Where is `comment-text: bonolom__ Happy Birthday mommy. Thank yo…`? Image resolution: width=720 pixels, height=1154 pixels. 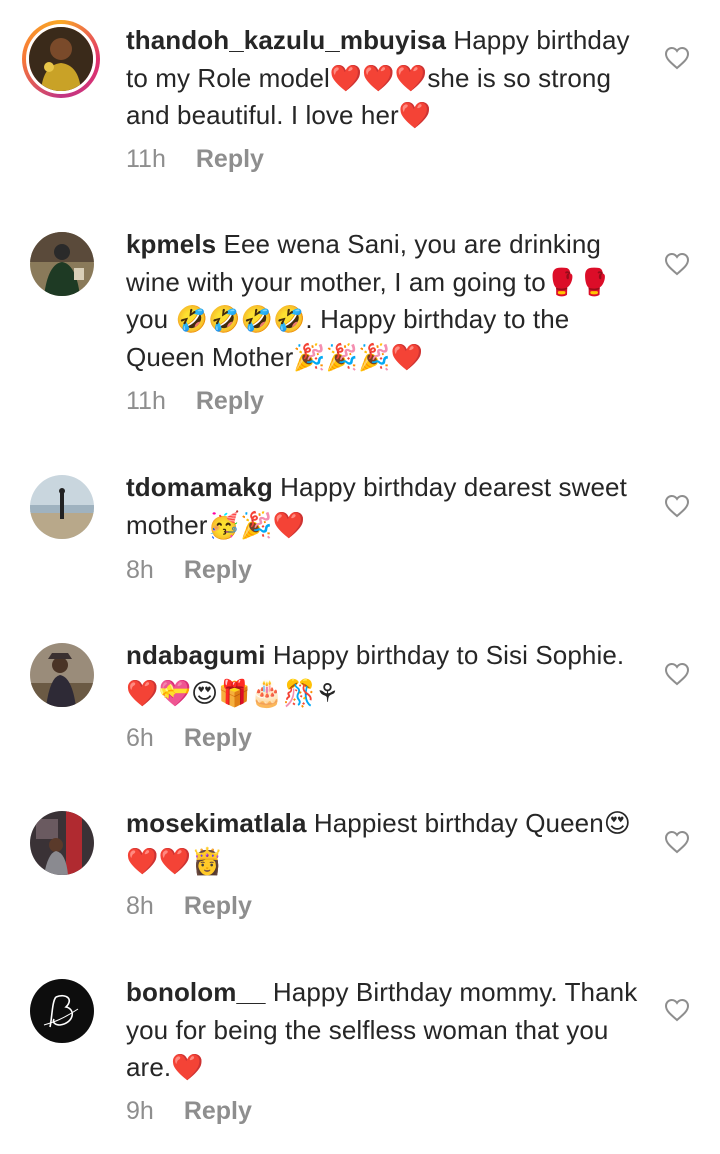 comment-text: bonolom__ Happy Birthday mommy. Thank yo… is located at coordinates (386, 1030).